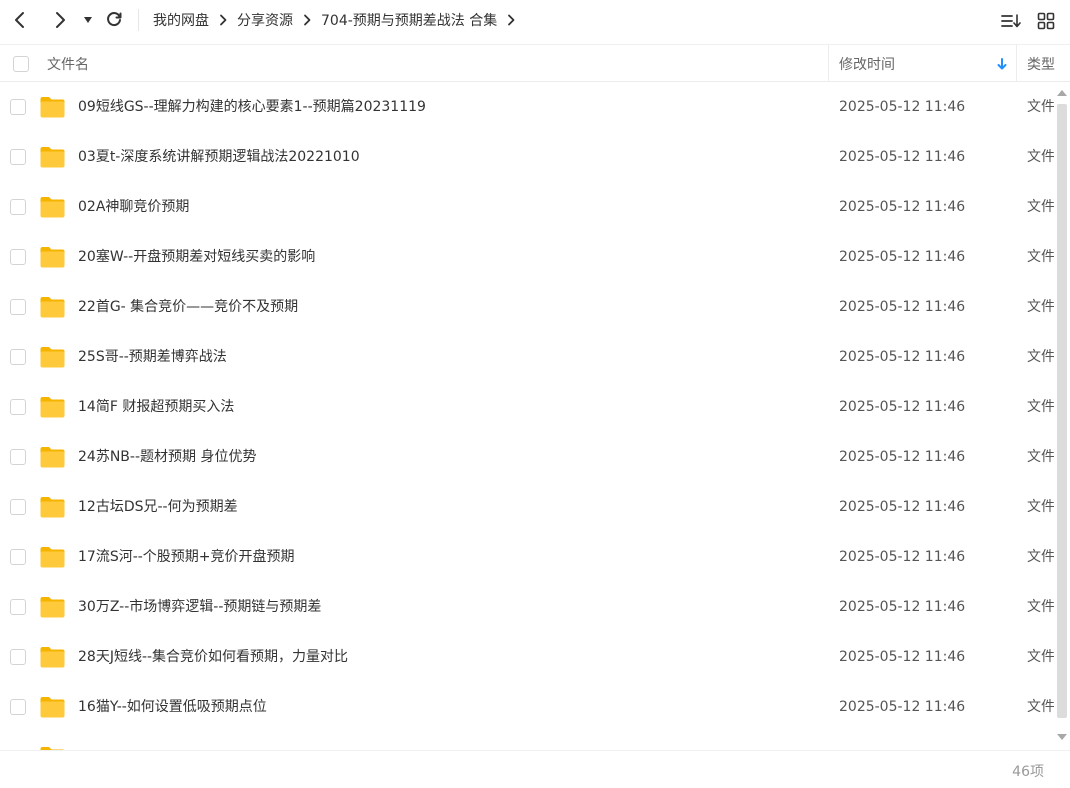 Image resolution: width=1070 pixels, height=788 pixels. What do you see at coordinates (152, 357) in the screenshot?
I see `file-name: 25S哥--预期差博弈战法` at bounding box center [152, 357].